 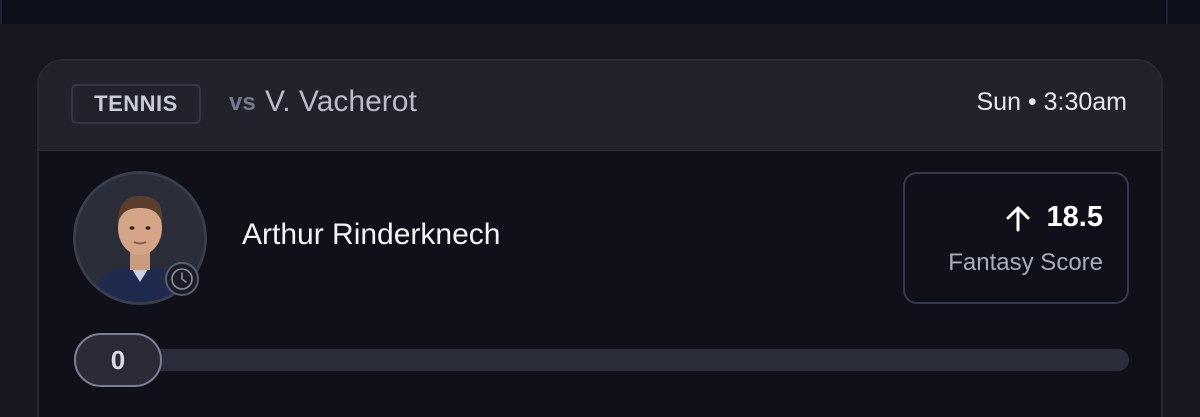 I want to click on arrow-up-icon, so click(x=1018, y=219).